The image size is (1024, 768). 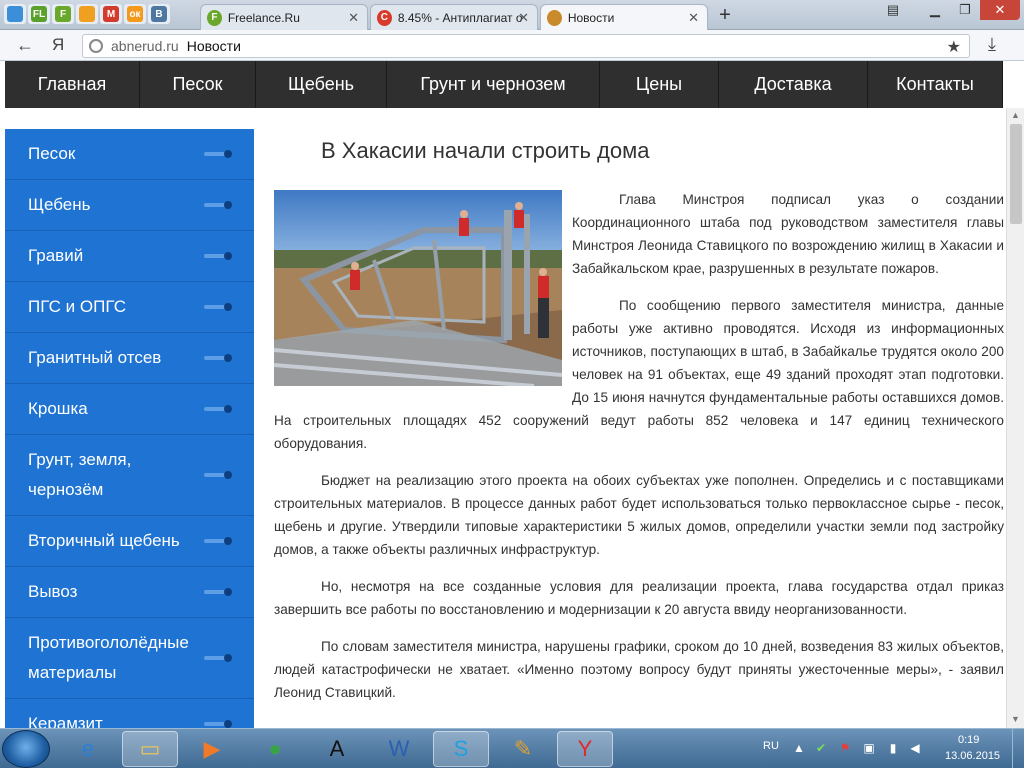 I want to click on sidebar-item: Противогололёдные материалы, so click(x=129, y=658).